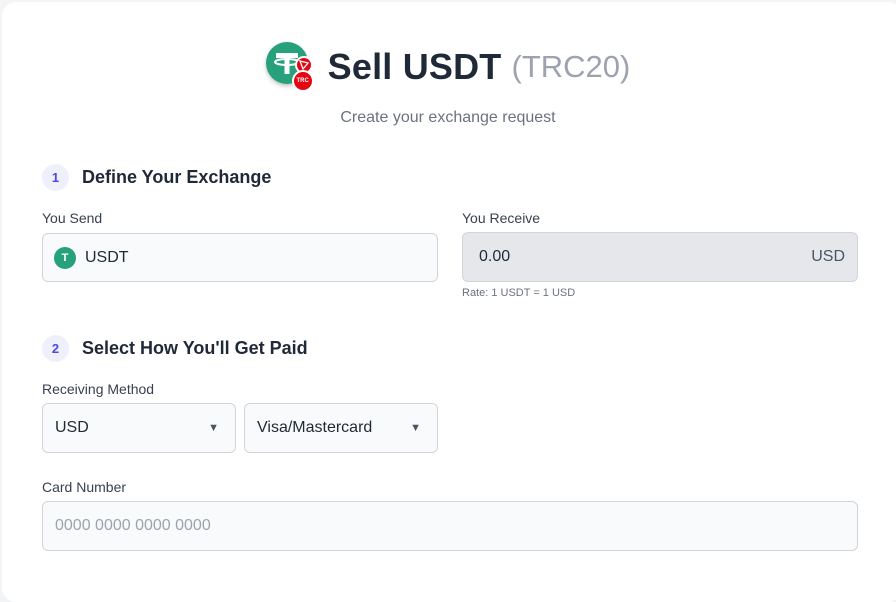 This screenshot has width=896, height=602. I want to click on payment-method-value: Visa/Mastercard, so click(315, 427).